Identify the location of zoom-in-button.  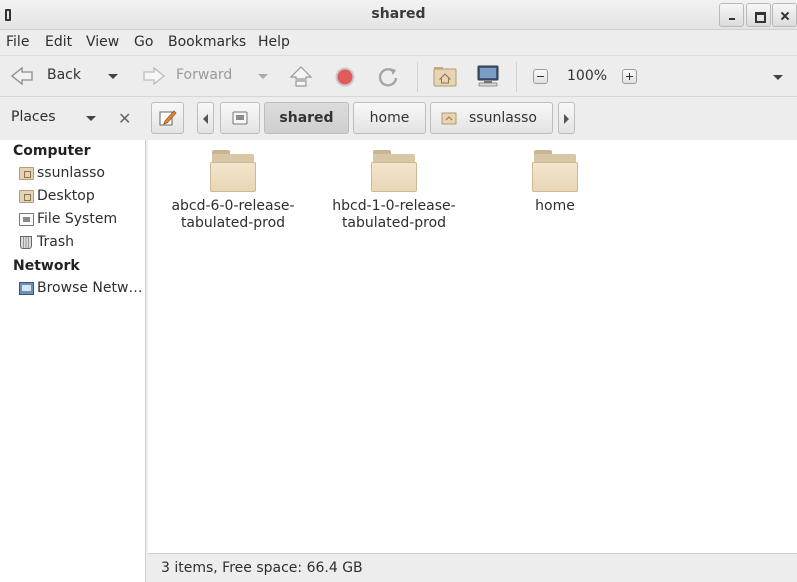
(629, 76).